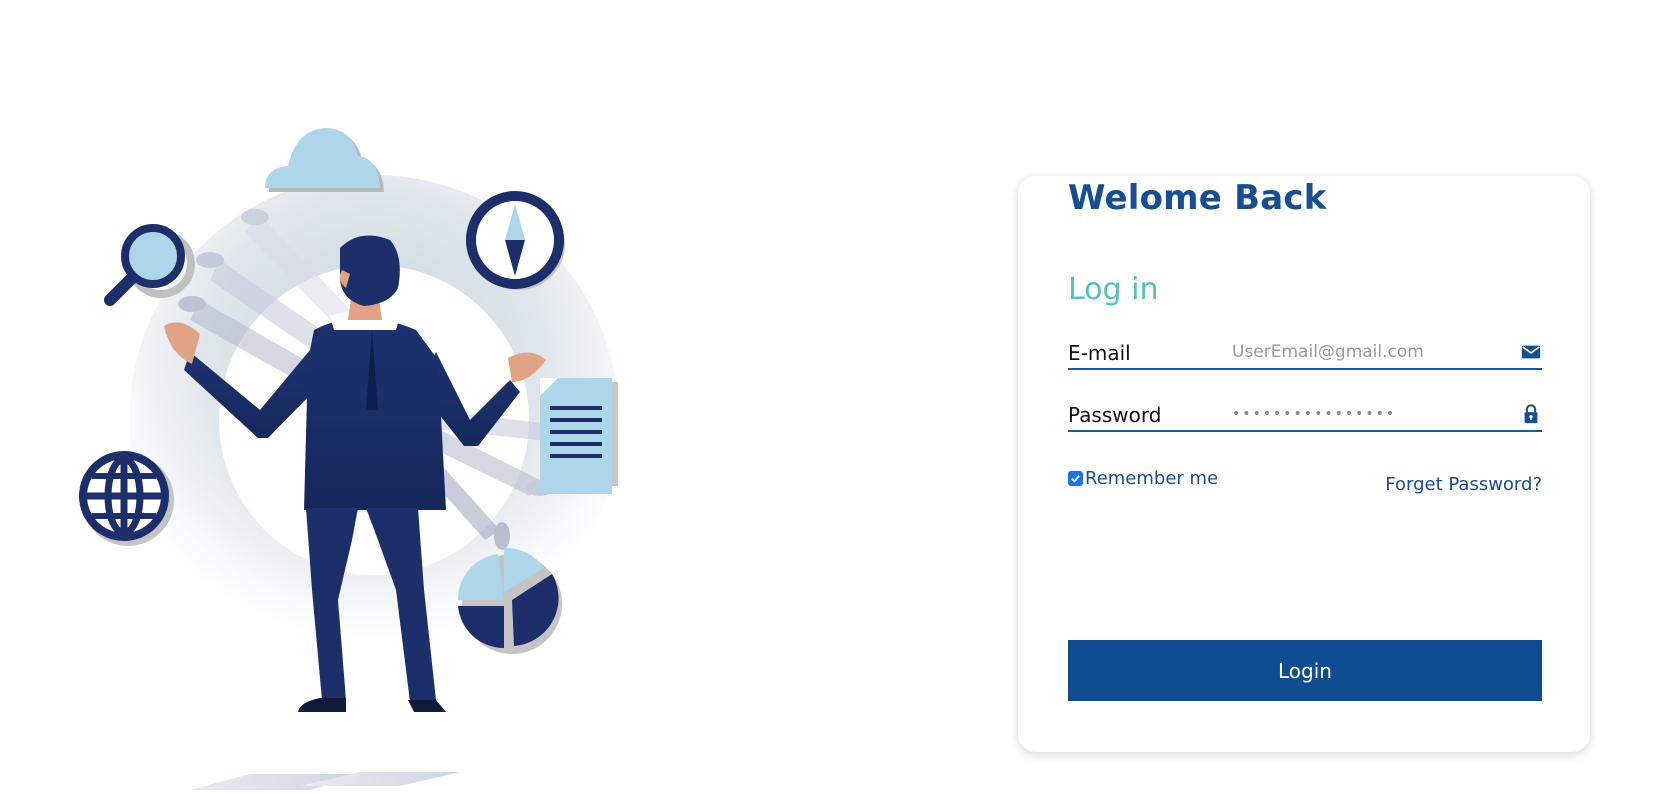 The image size is (1680, 794). I want to click on email-label: E-mail, so click(1099, 353).